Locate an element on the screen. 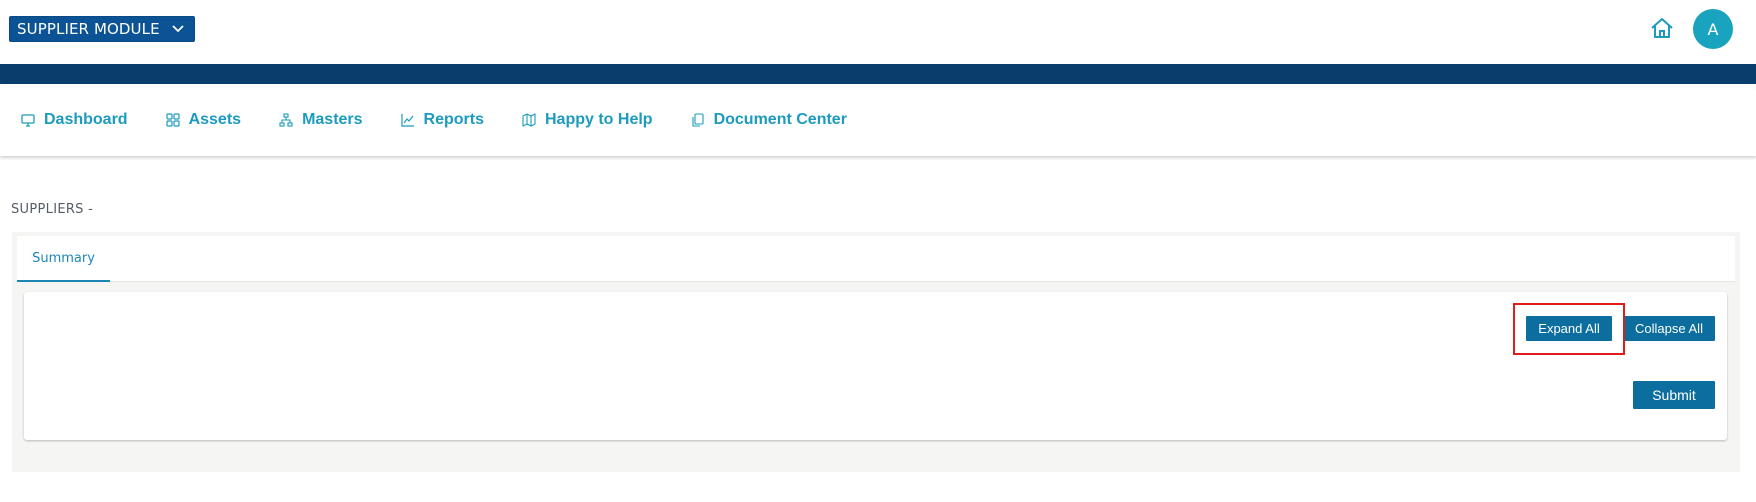 The image size is (1756, 502). nav-item-label: Masters is located at coordinates (332, 119).